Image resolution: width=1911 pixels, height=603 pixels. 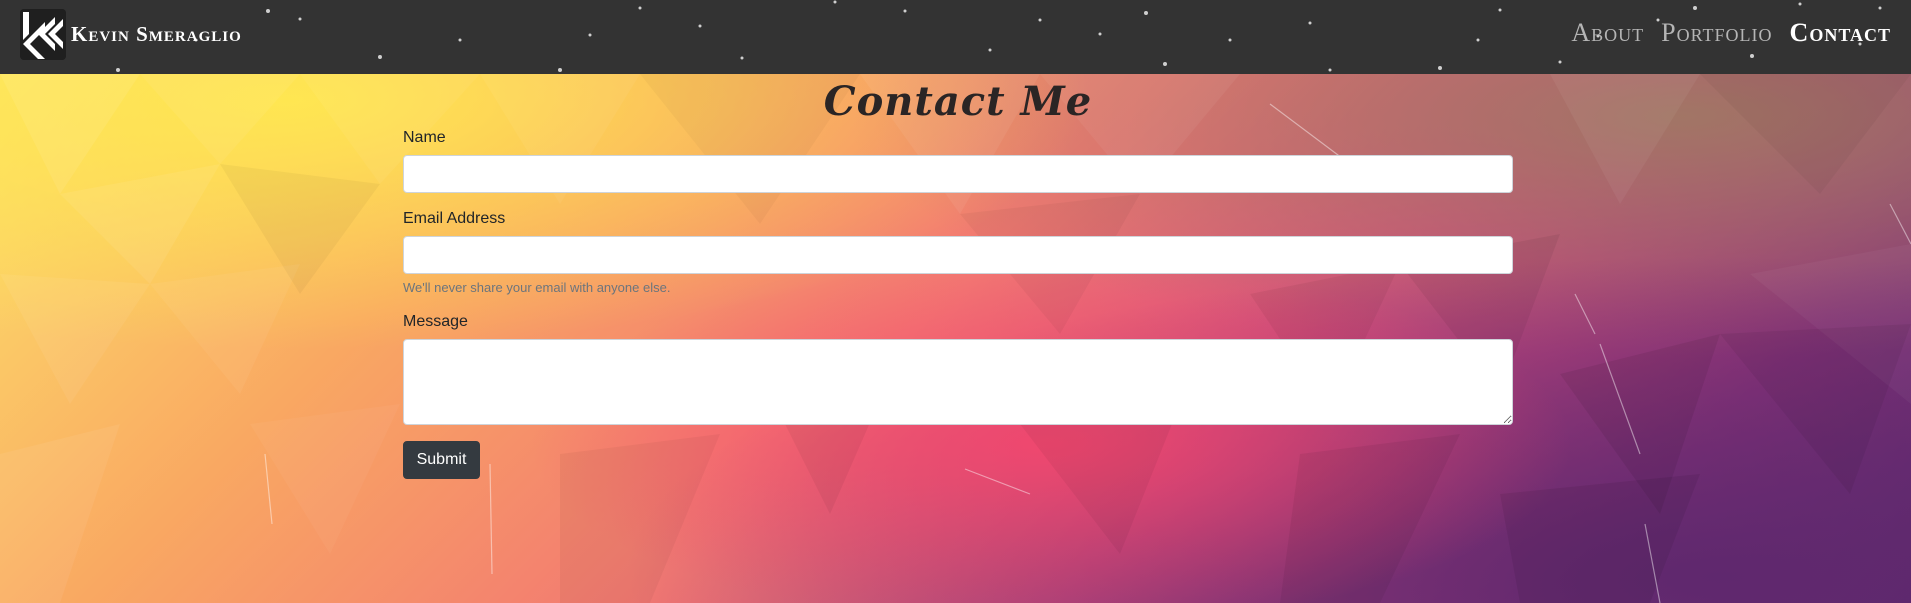 I want to click on message-form-group: Message, so click(x=958, y=368).